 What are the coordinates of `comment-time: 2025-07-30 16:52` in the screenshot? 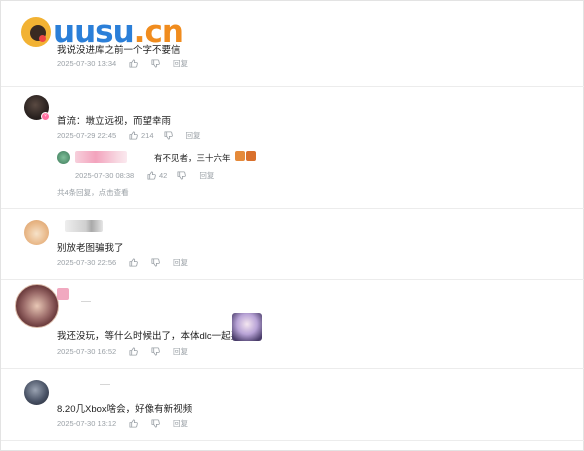 It's located at (87, 351).